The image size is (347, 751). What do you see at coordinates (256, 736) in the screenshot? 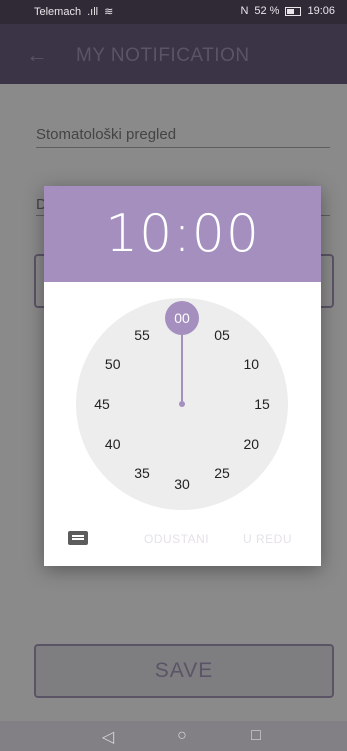
I see `nav-recent-icon: □` at bounding box center [256, 736].